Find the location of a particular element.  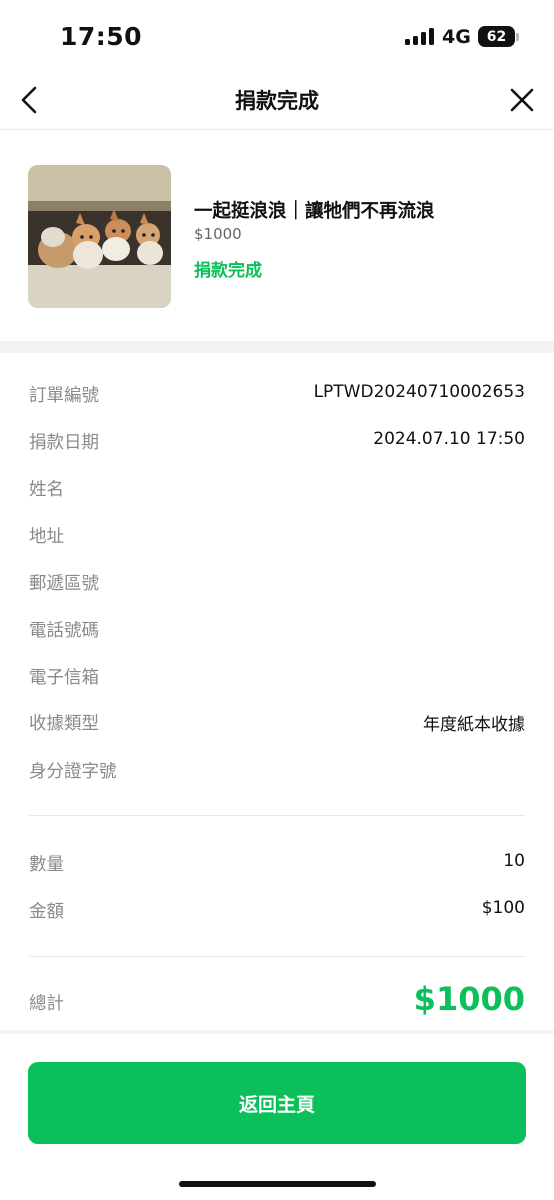

detail-label: 身分證字號 is located at coordinates (73, 772).